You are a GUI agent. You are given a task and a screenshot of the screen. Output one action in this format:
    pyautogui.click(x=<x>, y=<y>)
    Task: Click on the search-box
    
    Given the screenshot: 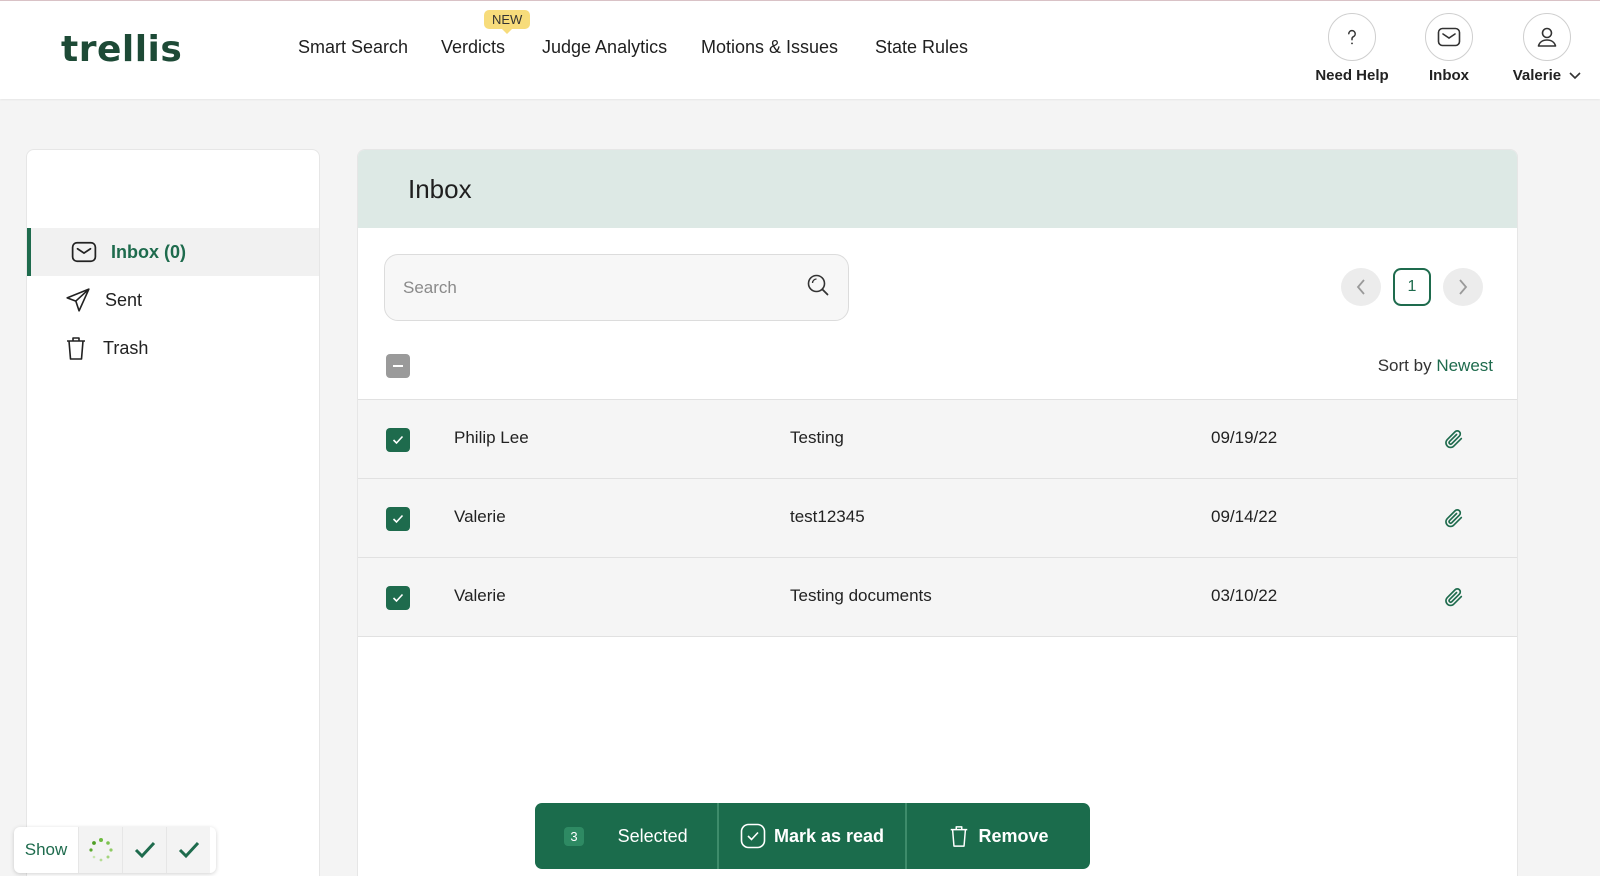 What is the action you would take?
    pyautogui.click(x=616, y=287)
    